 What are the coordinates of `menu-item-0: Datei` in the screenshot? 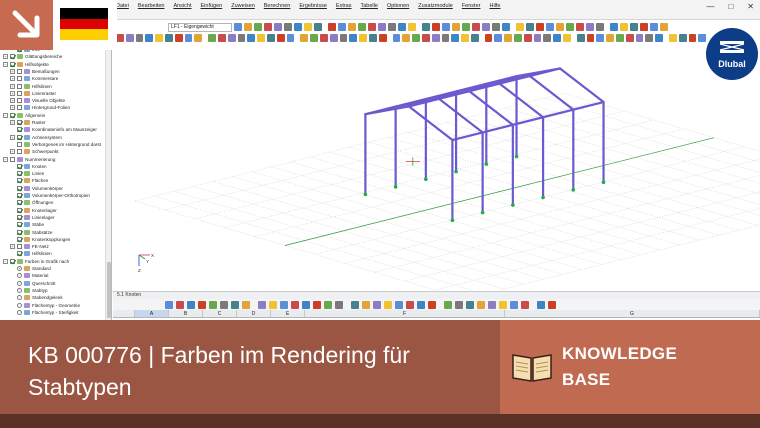 It's located at (122, 6).